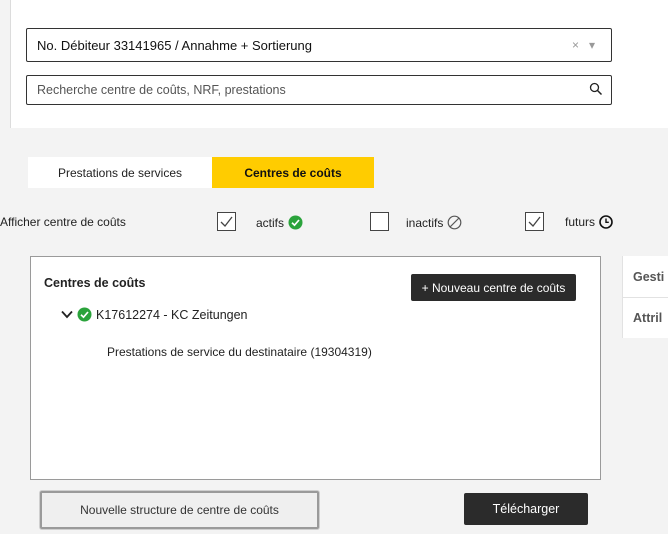 This screenshot has width=668, height=534. What do you see at coordinates (645, 317) in the screenshot?
I see `side-panel-item-attribution: Attril` at bounding box center [645, 317].